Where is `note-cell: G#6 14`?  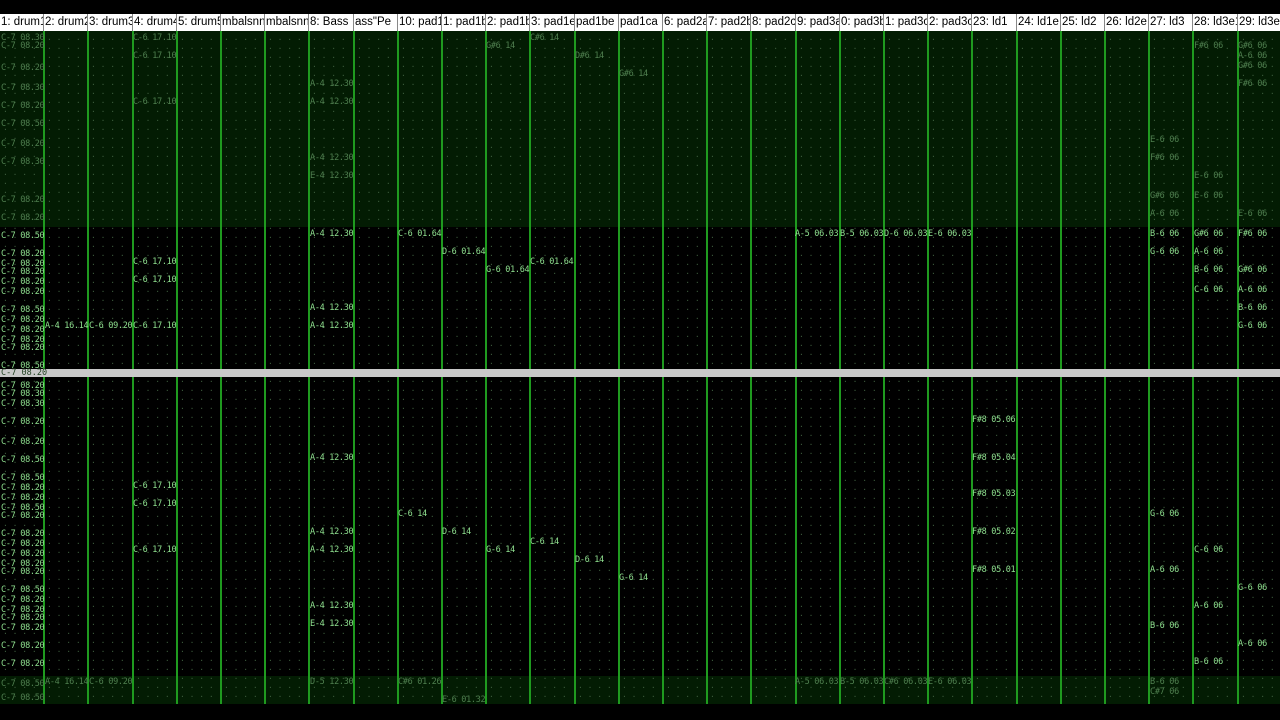
note-cell: G#6 14 is located at coordinates (633, 74).